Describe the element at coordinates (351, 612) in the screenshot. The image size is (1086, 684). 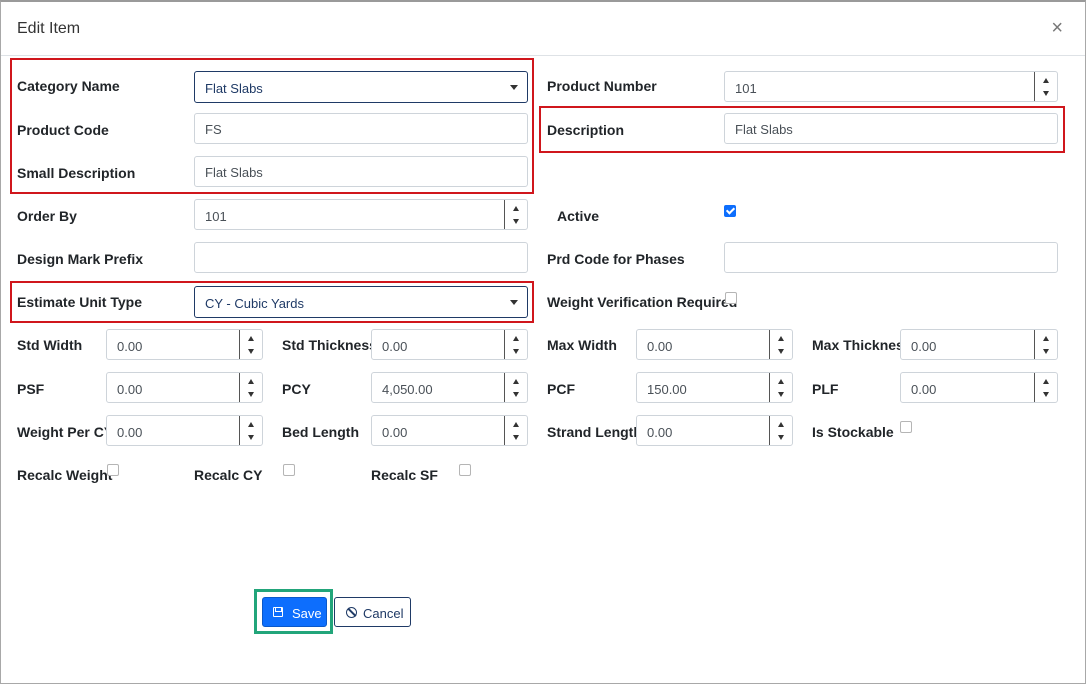
I see `ban-icon` at that location.